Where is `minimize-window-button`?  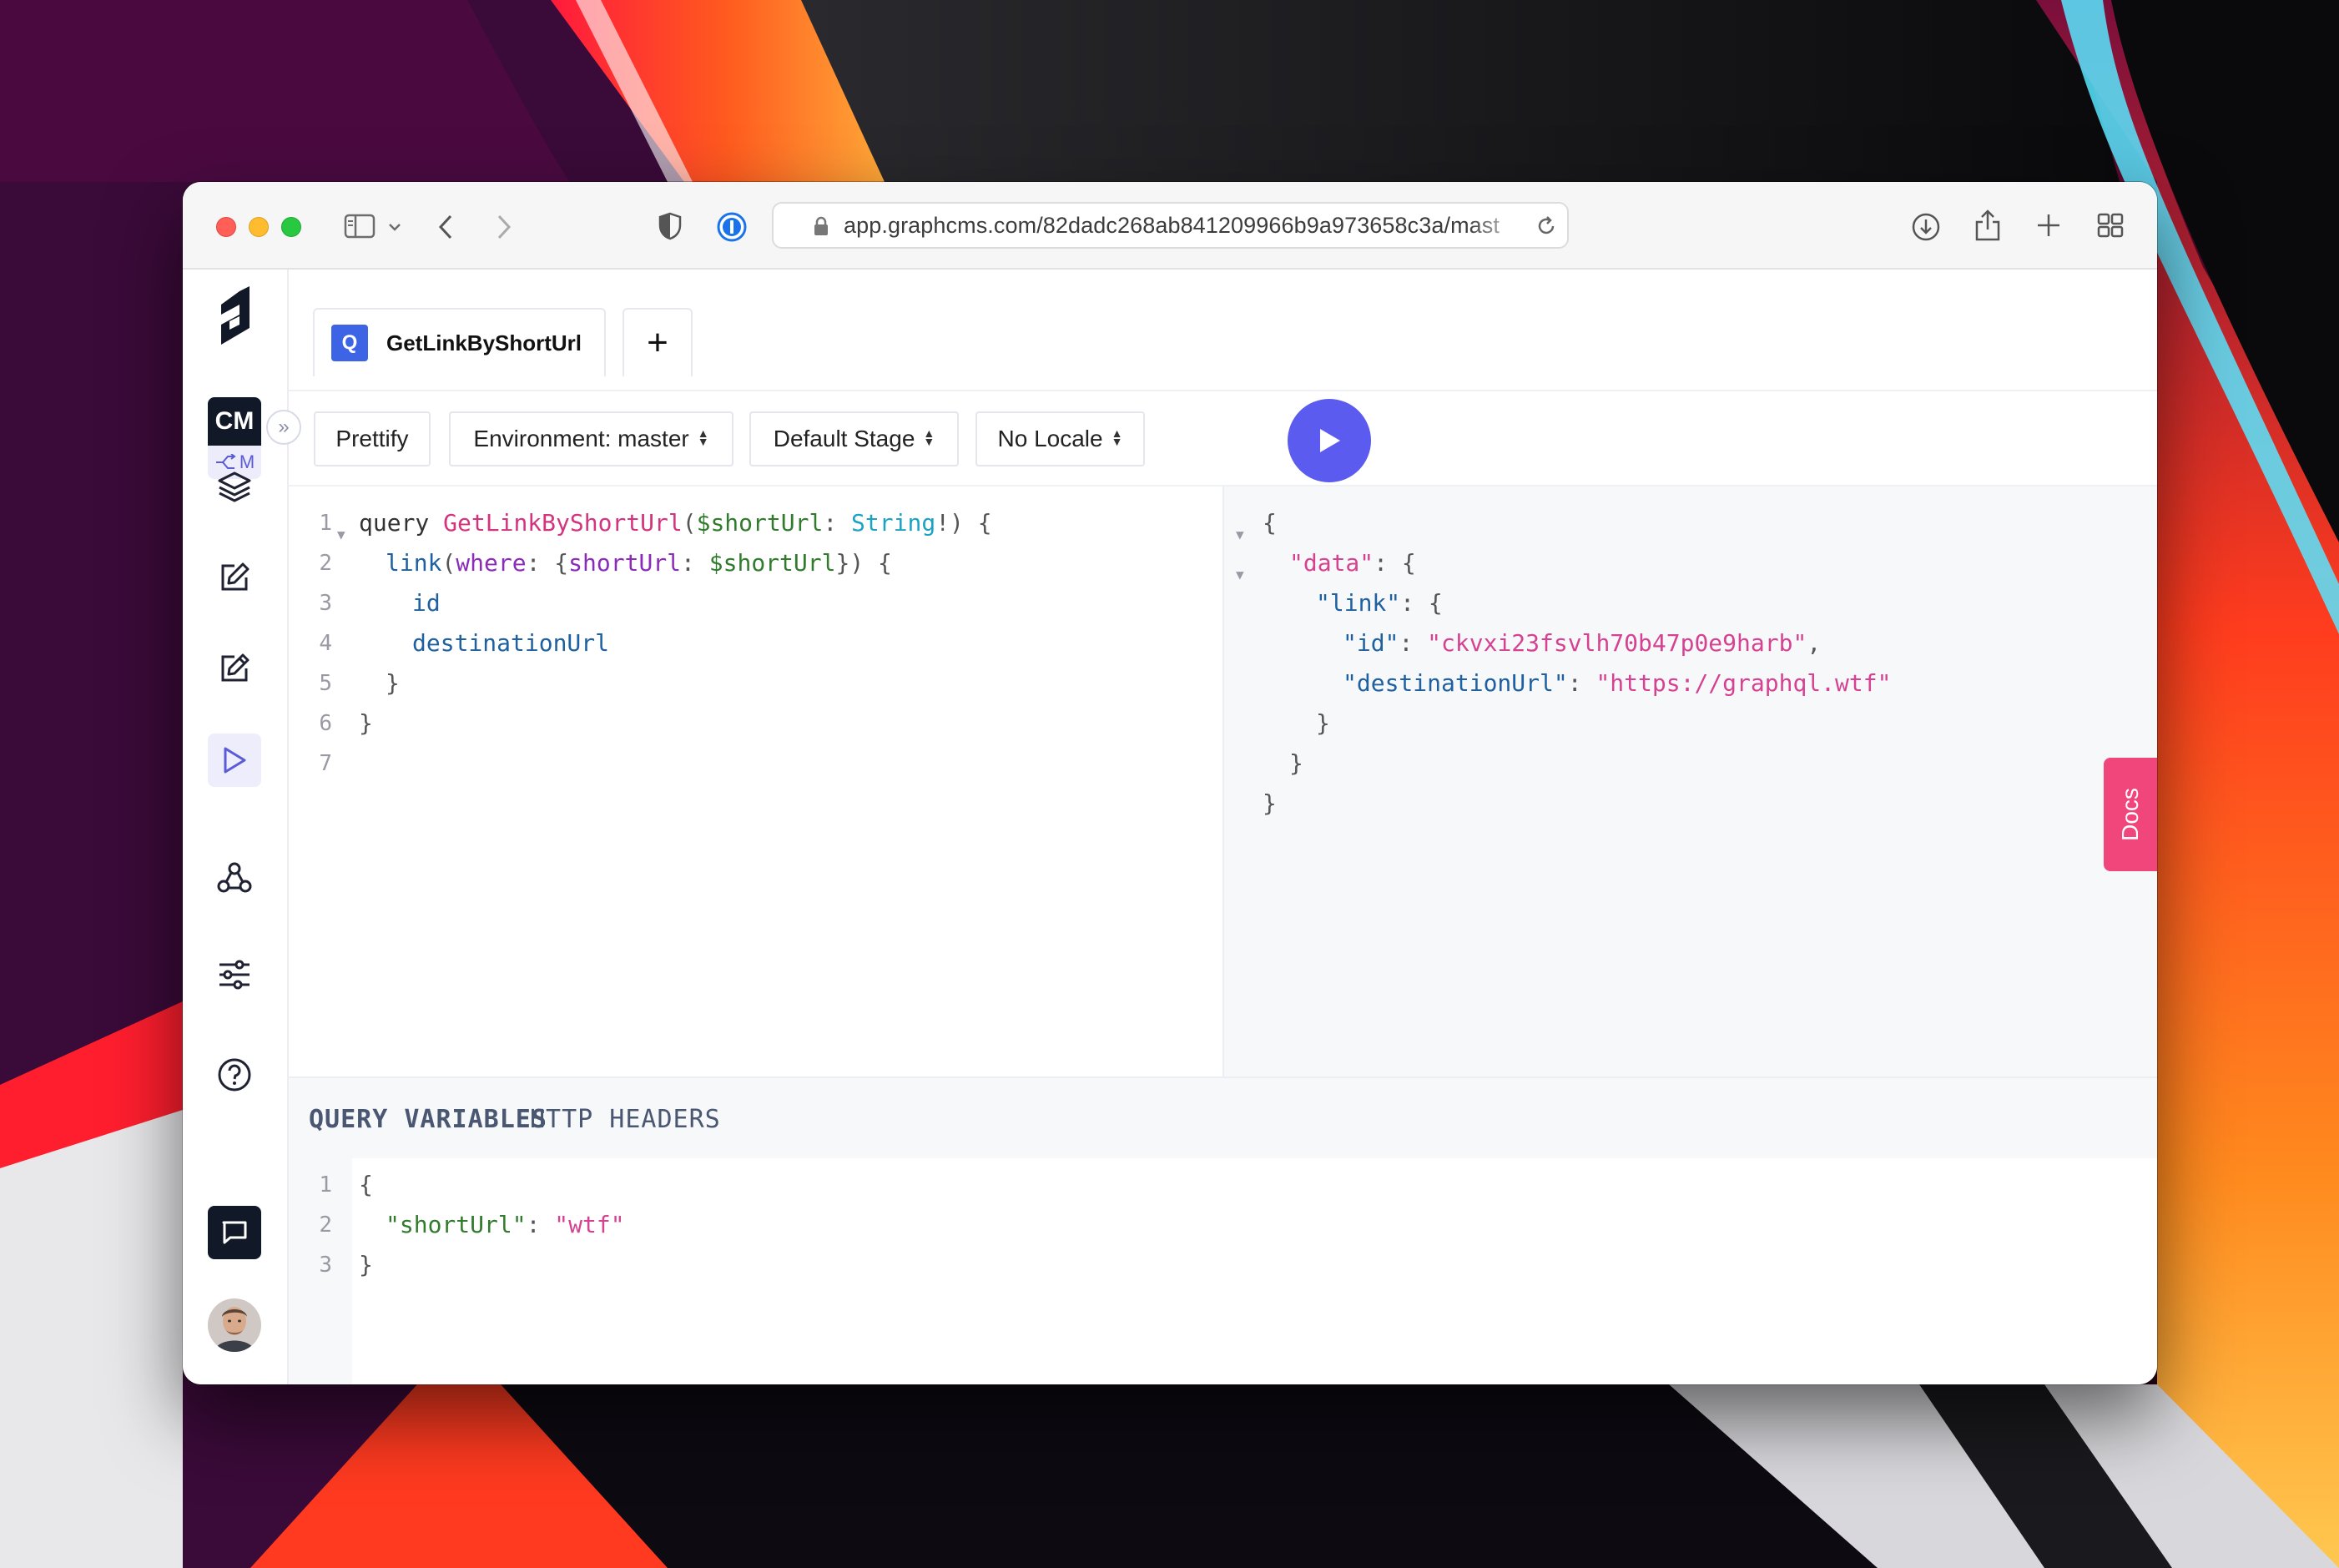
minimize-window-button is located at coordinates (259, 227).